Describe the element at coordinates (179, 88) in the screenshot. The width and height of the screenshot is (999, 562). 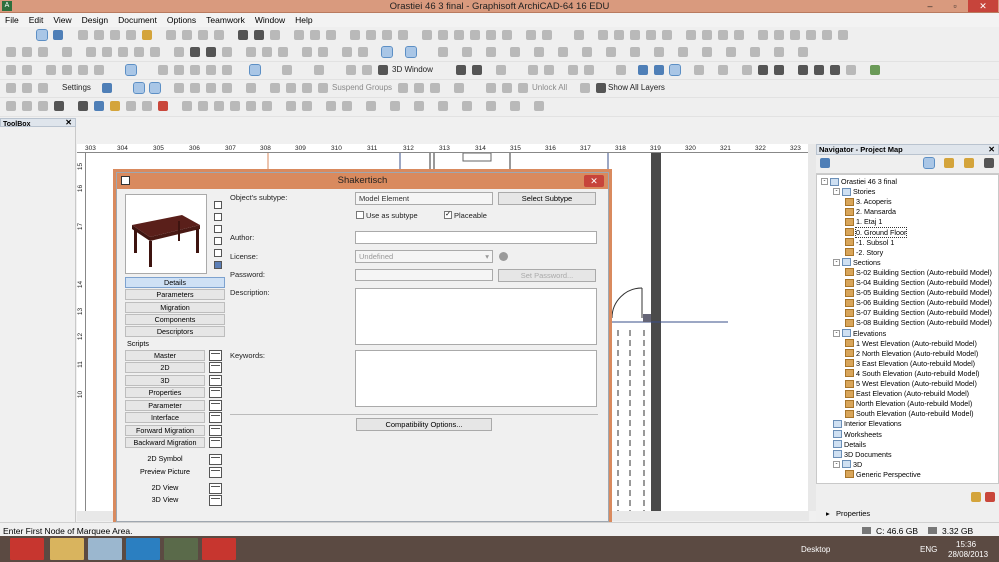
I see `lock-layer-icon` at that location.